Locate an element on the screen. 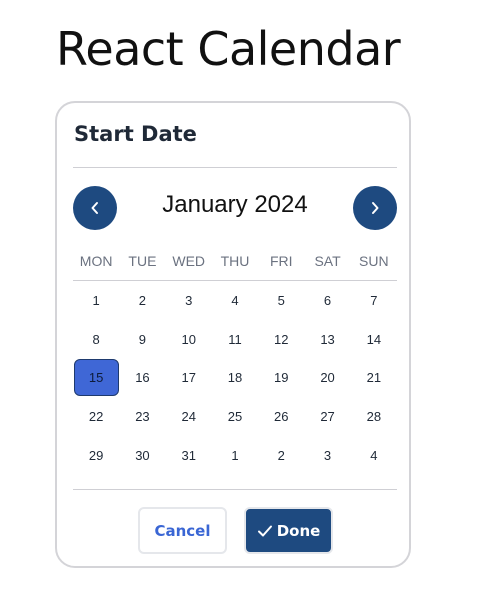 This screenshot has height=592, width=497. day-cell: 14 is located at coordinates (374, 339).